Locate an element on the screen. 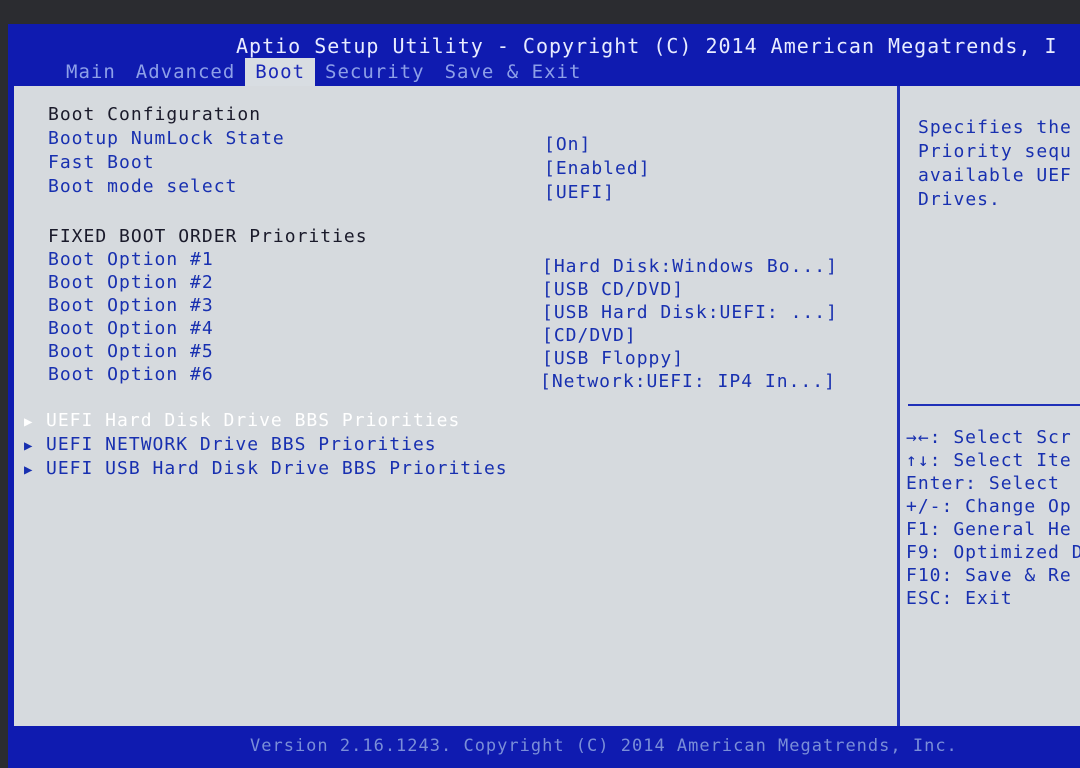 Image resolution: width=1080 pixels, height=768 pixels. tab-save-exit: Save & Exit is located at coordinates (513, 72).